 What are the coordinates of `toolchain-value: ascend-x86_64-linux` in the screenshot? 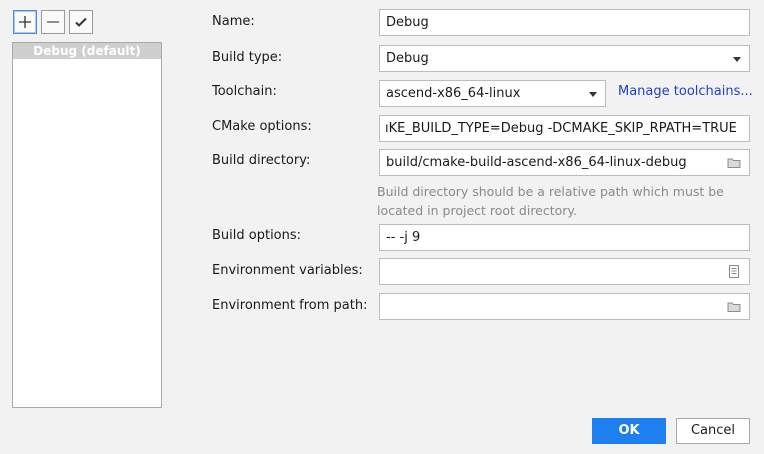 It's located at (453, 93).